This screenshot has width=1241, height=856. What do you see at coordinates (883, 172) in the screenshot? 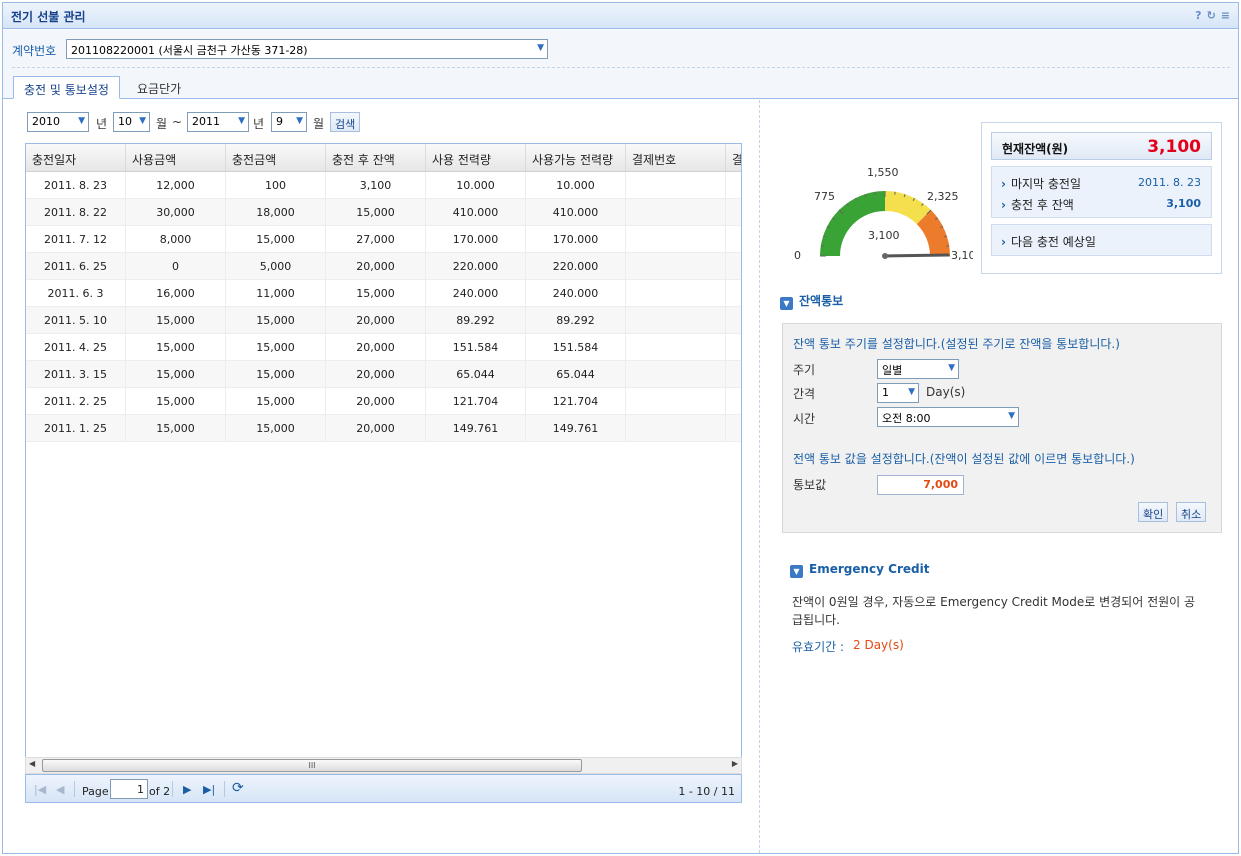
I see `gauge-label-mid: 1,550` at bounding box center [883, 172].